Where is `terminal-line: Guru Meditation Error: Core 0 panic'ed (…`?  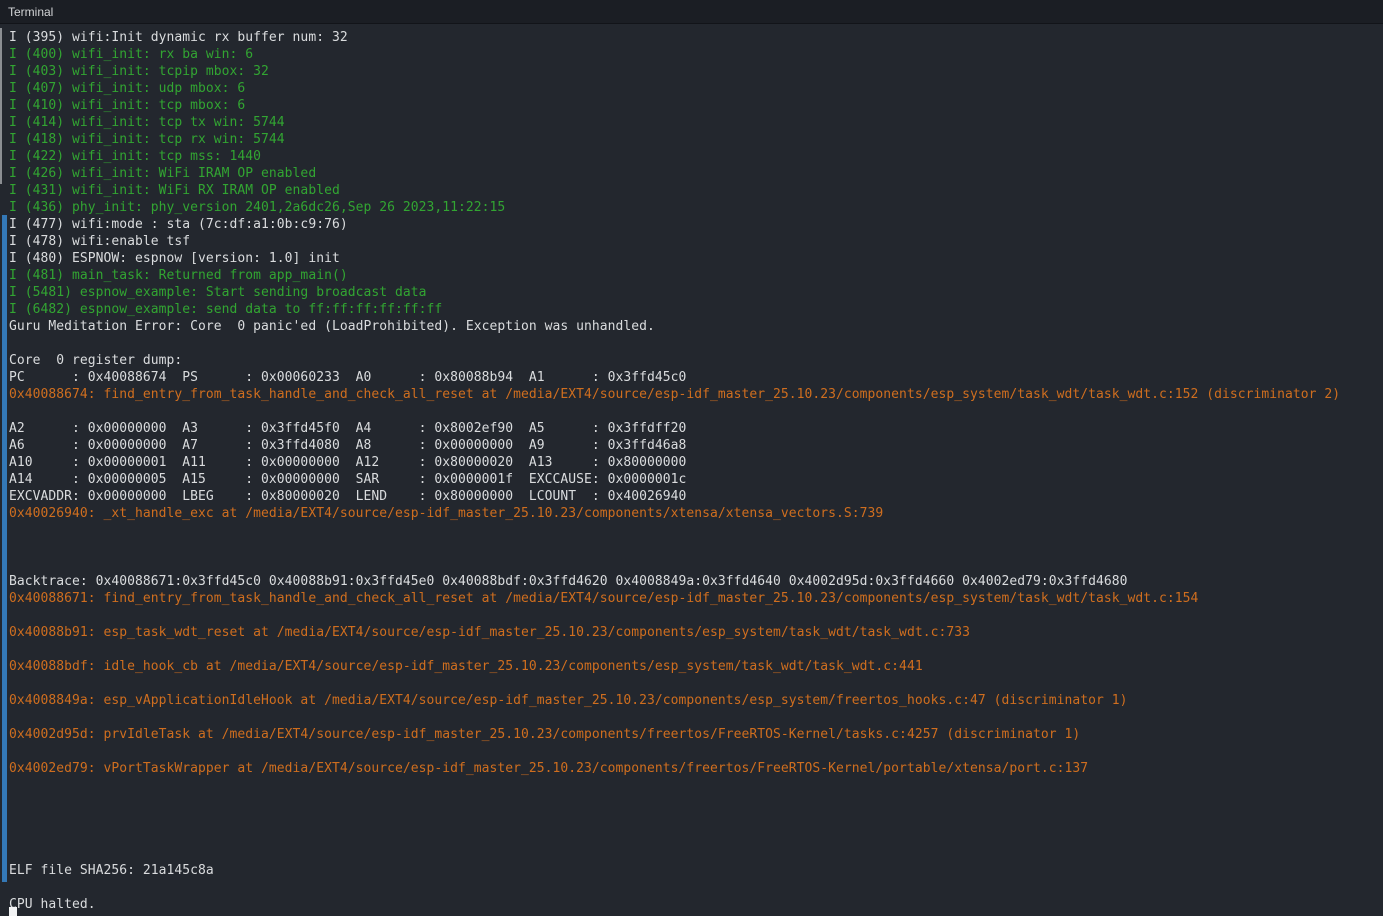
terminal-line: Guru Meditation Error: Core 0 panic'ed (… is located at coordinates (332, 326).